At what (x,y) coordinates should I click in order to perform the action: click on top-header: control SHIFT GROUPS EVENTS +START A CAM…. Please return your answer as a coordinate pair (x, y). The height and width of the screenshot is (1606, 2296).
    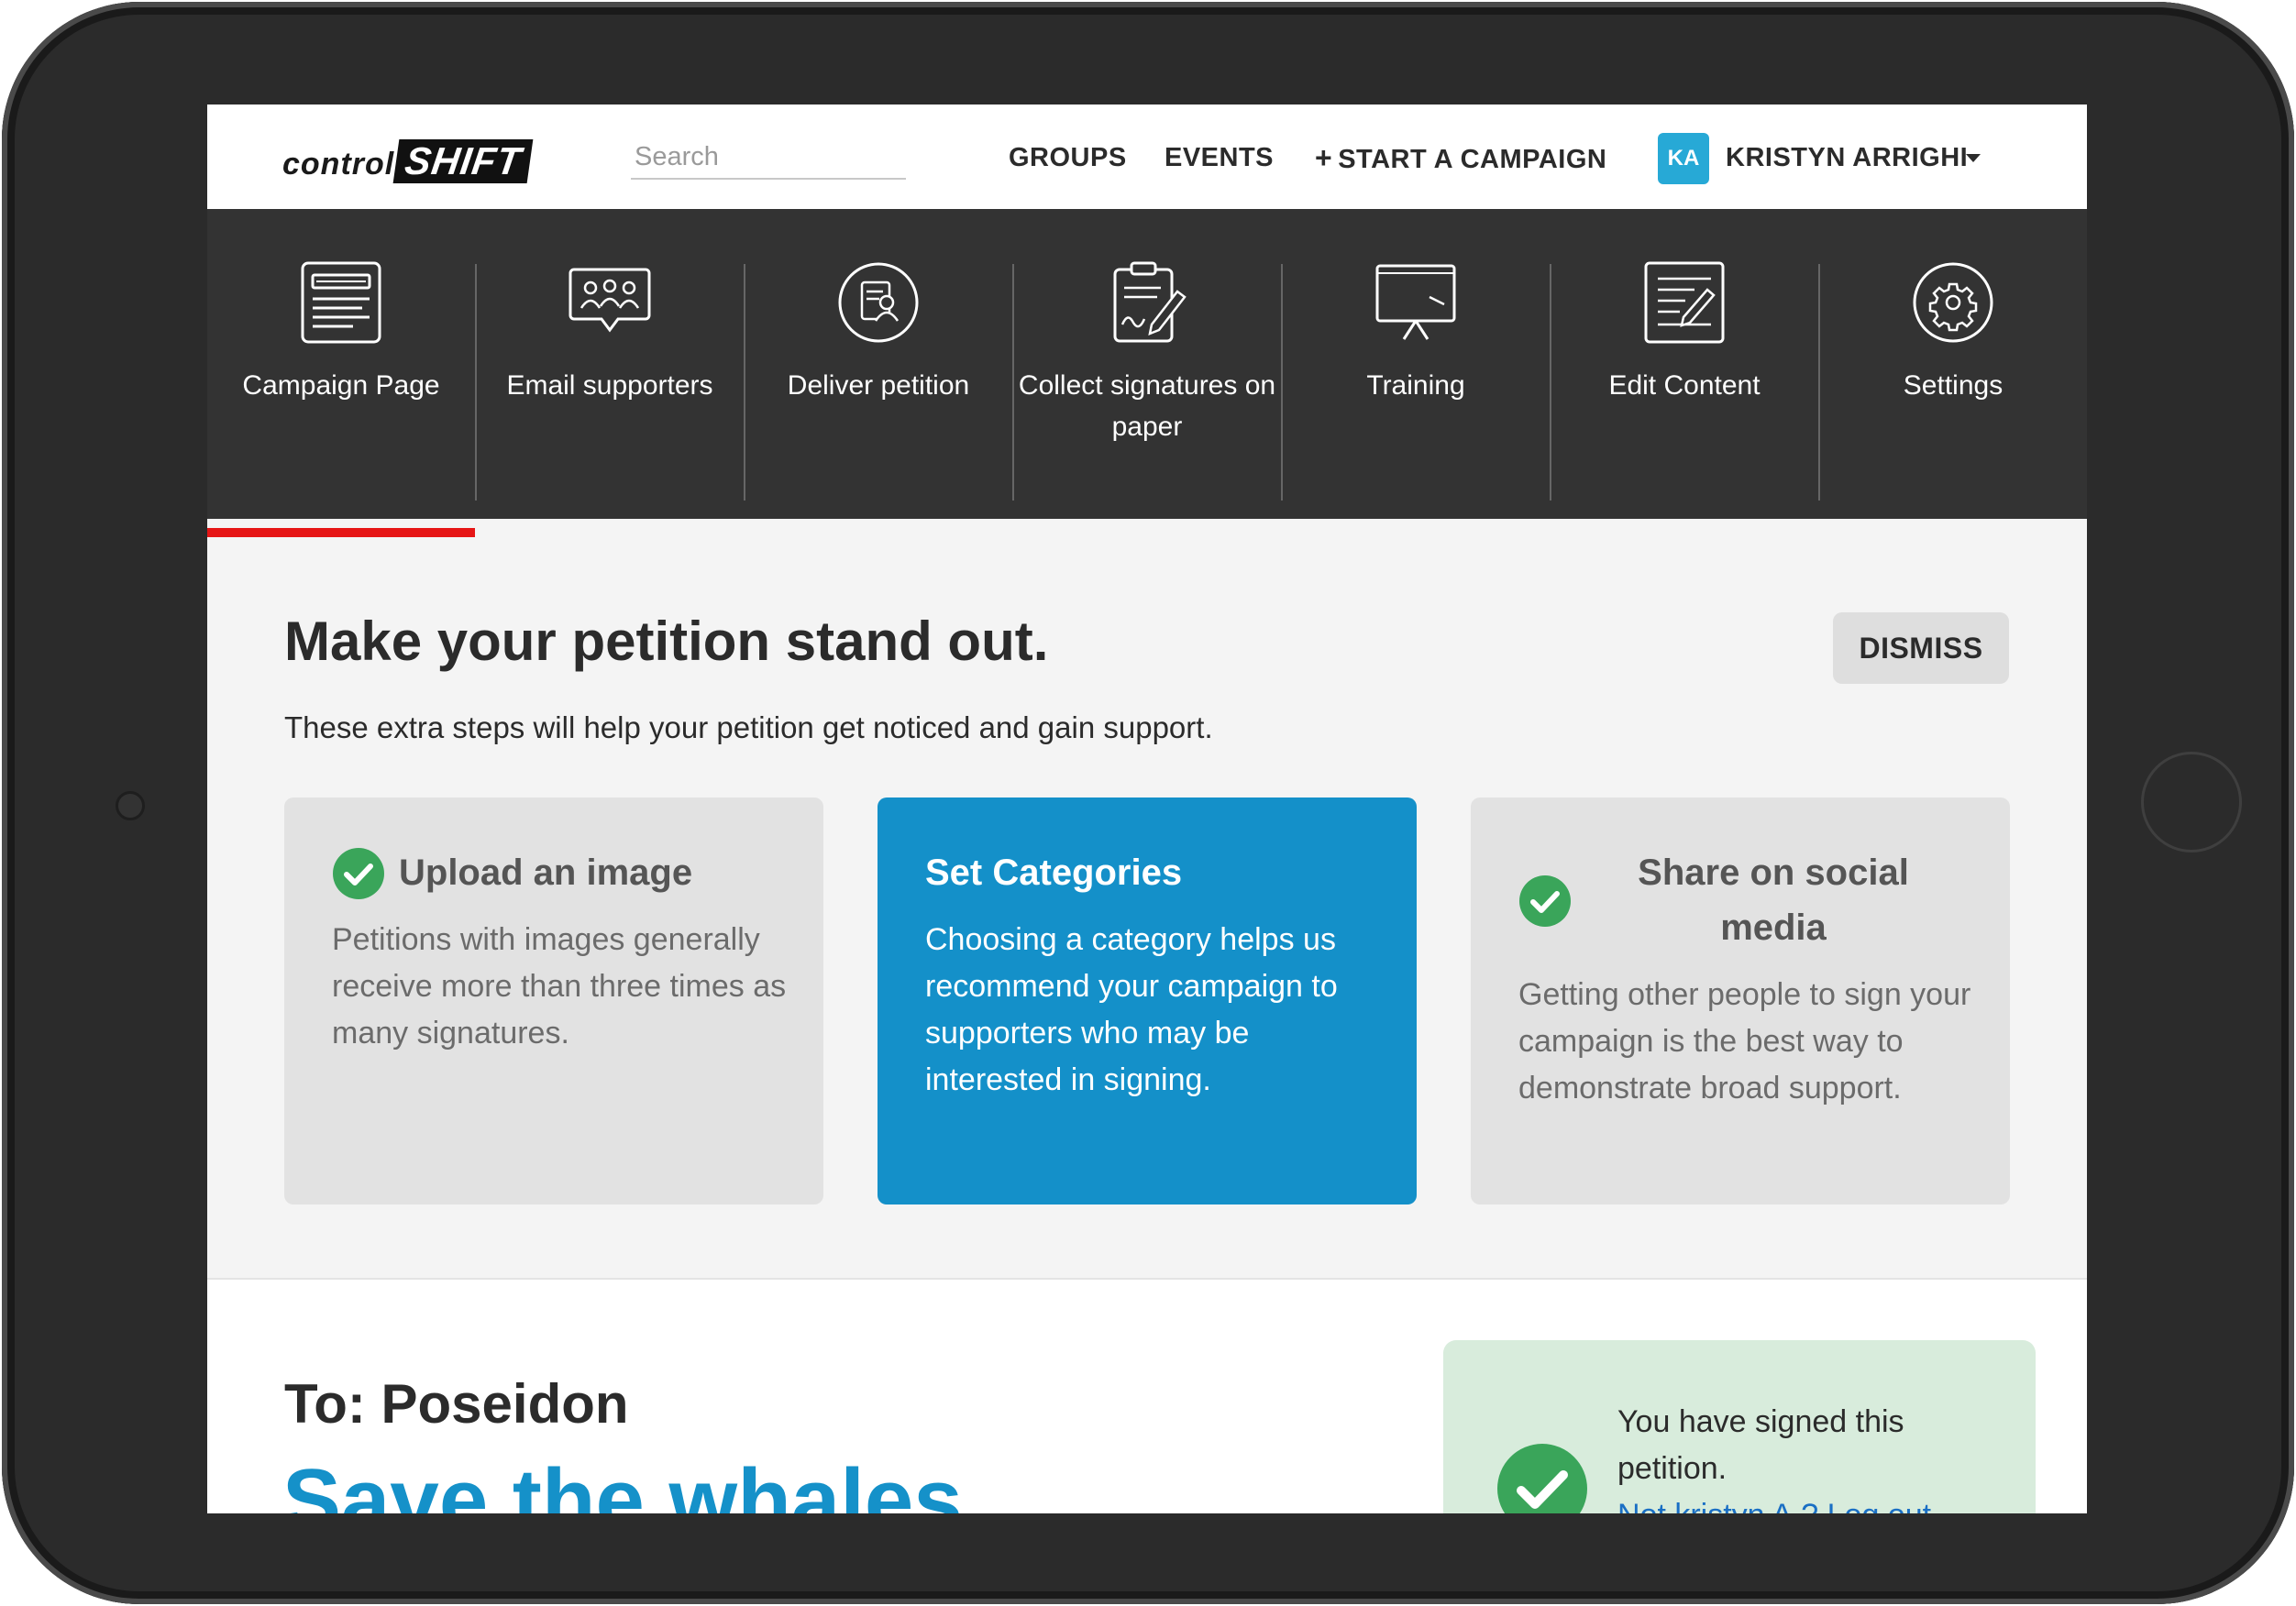
    Looking at the image, I should click on (1147, 156).